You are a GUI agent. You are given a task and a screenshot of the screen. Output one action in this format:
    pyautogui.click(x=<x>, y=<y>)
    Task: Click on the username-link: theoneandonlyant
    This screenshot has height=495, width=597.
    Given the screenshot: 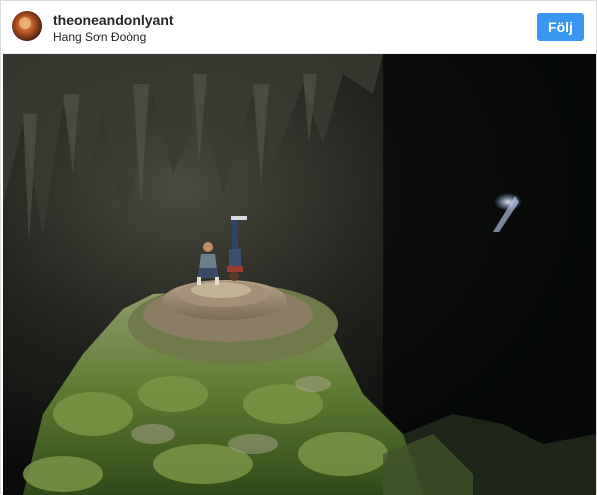 What is the action you would take?
    pyautogui.click(x=113, y=20)
    